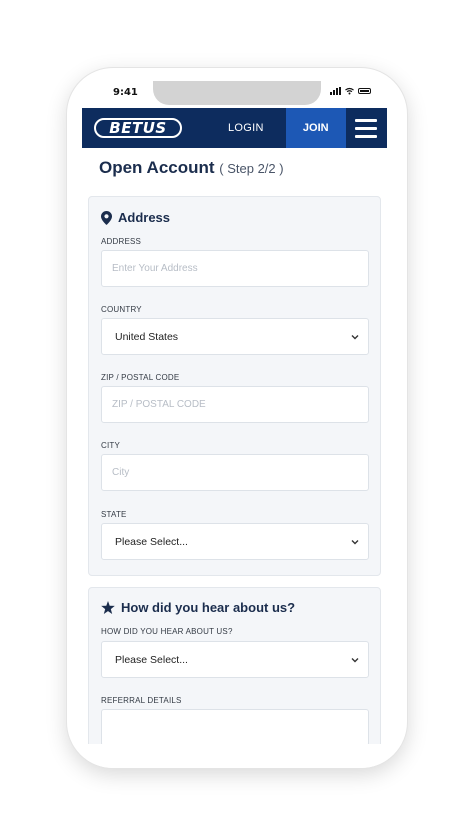 The image size is (474, 835). Describe the element at coordinates (237, 93) in the screenshot. I see `phone-notch` at that location.